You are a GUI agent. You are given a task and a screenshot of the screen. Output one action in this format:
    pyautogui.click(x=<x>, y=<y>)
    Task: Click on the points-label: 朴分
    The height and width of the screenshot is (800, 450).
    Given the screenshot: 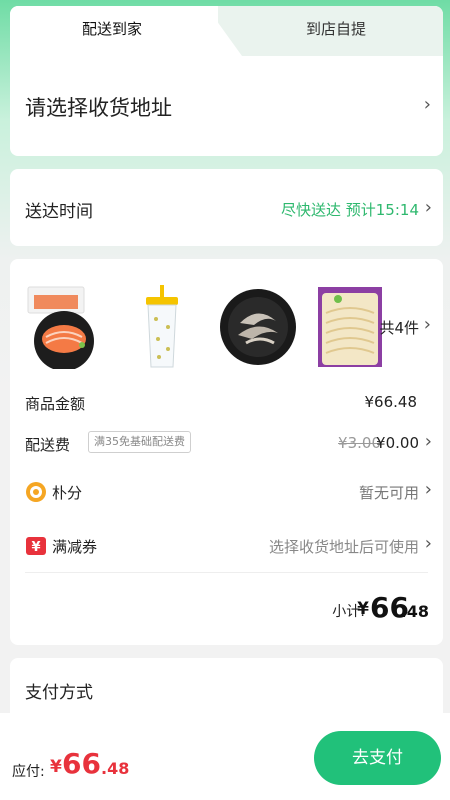 What is the action you would take?
    pyautogui.click(x=67, y=493)
    